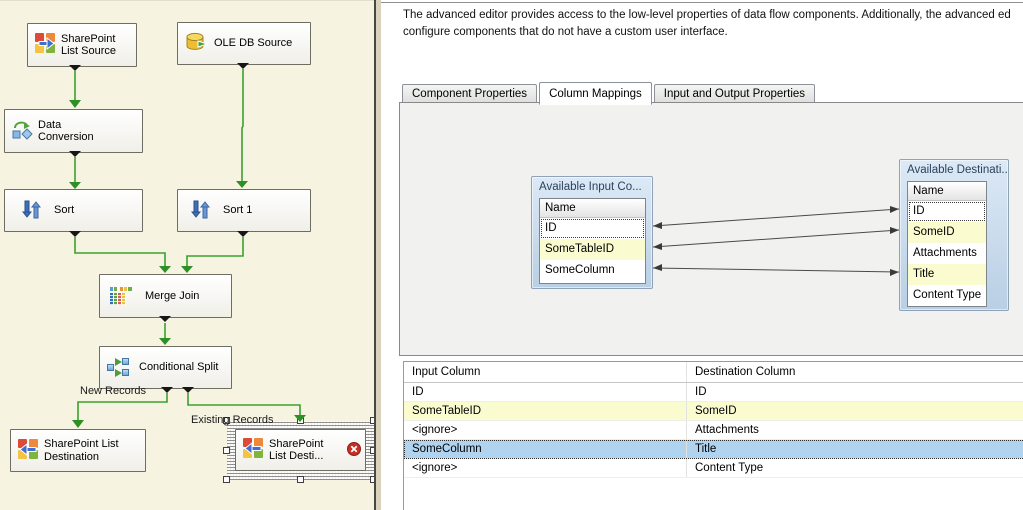 Image resolution: width=1023 pixels, height=510 pixels. Describe the element at coordinates (179, 367) in the screenshot. I see `node-label: Conditional Split` at that location.